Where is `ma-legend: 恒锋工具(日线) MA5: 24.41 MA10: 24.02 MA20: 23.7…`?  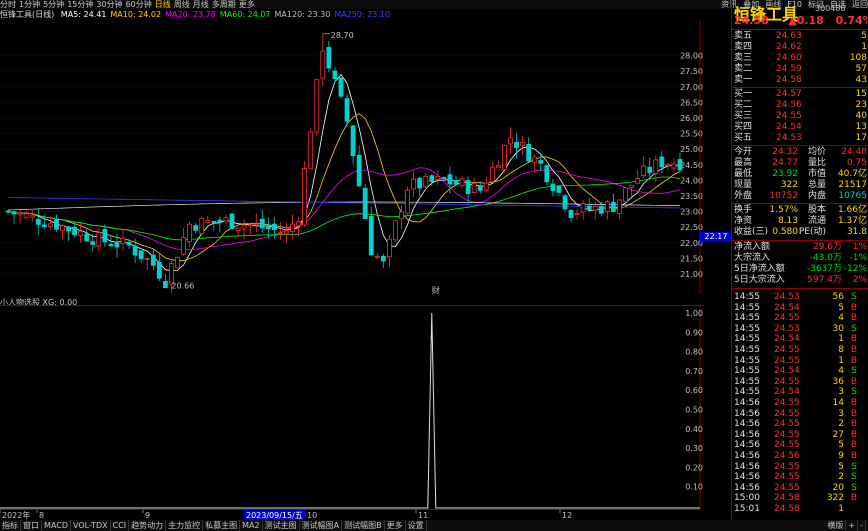 ma-legend: 恒锋工具(日线) MA5: 24.41 MA10: 24.02 MA20: 23.7… is located at coordinates (197, 15).